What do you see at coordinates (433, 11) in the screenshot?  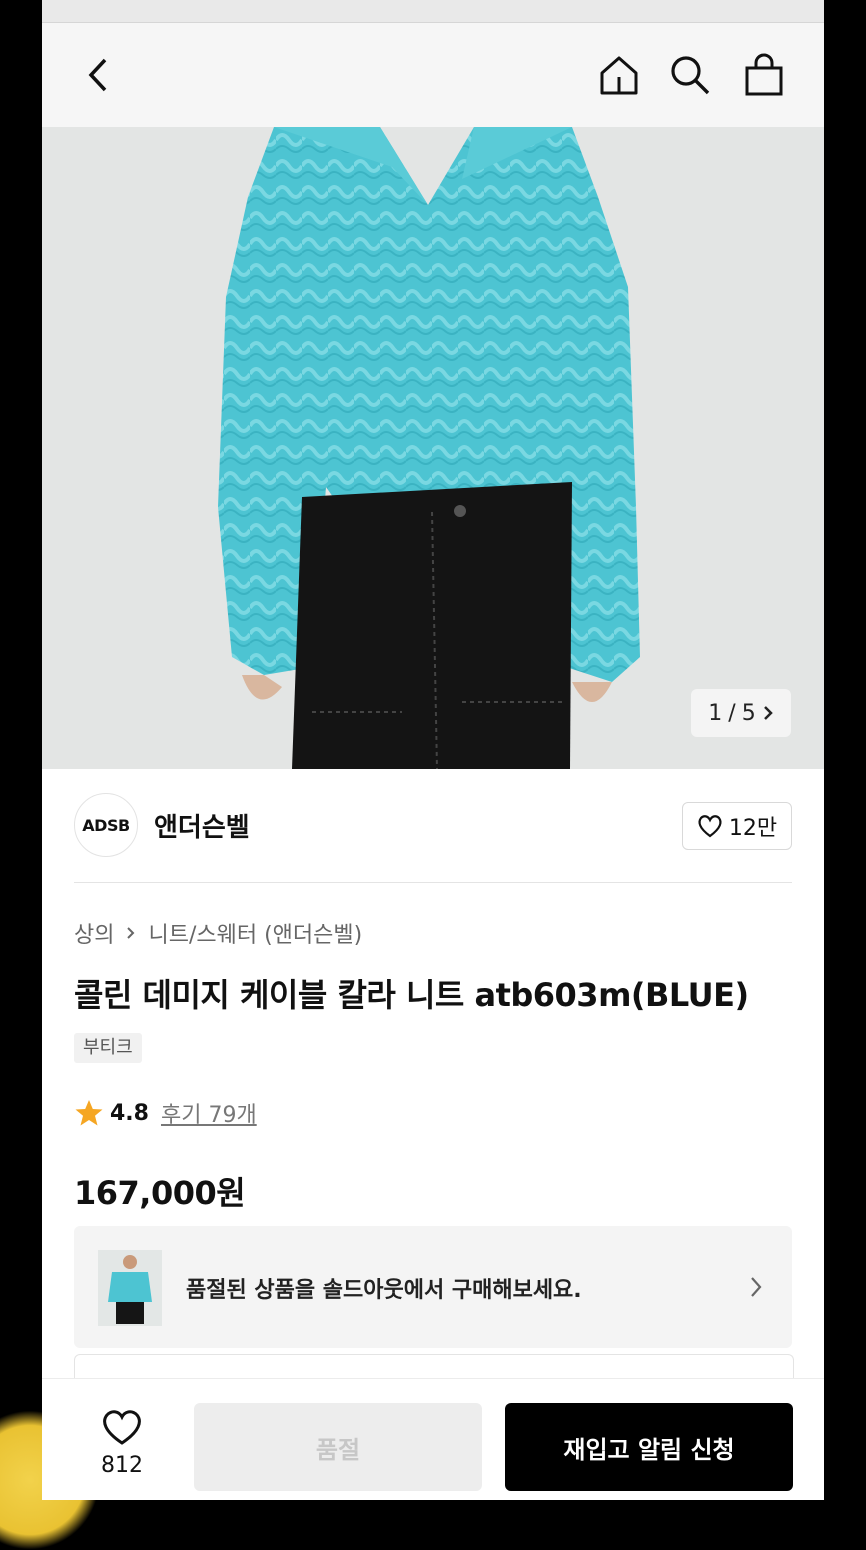 I see `status-bar` at bounding box center [433, 11].